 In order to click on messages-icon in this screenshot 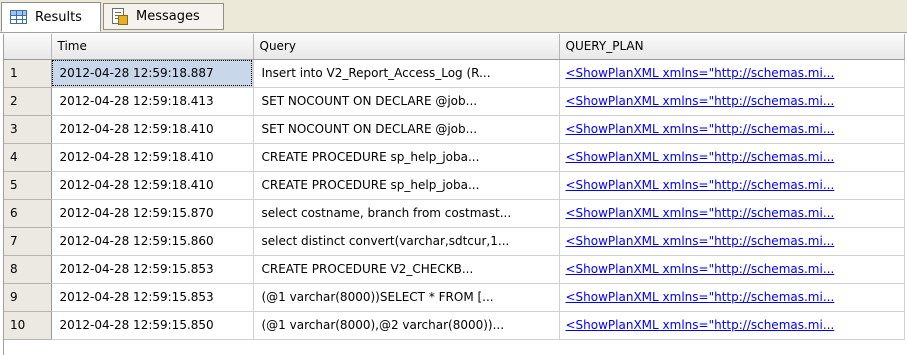, I will do `click(120, 16)`.